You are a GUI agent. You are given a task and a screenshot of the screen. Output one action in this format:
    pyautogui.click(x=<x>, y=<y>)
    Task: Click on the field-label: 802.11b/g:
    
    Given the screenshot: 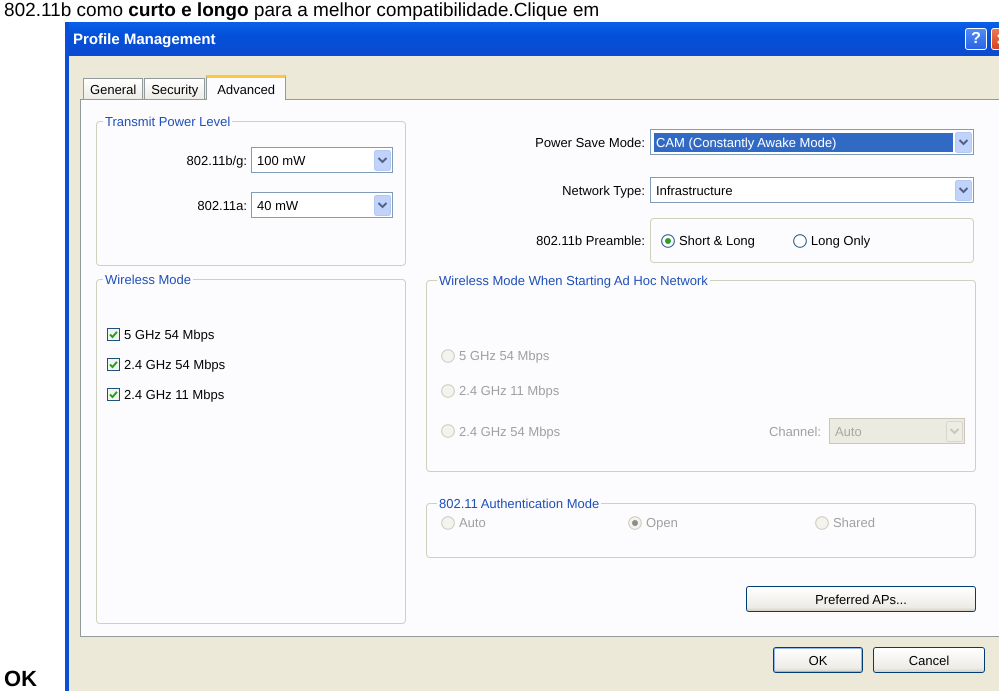 What is the action you would take?
    pyautogui.click(x=216, y=160)
    